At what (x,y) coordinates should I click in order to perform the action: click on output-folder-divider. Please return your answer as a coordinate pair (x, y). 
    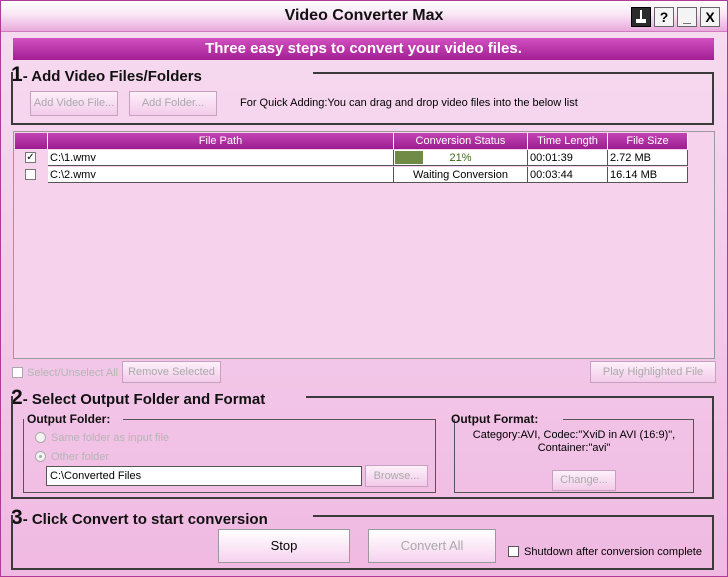
    Looking at the image, I should click on (279, 419).